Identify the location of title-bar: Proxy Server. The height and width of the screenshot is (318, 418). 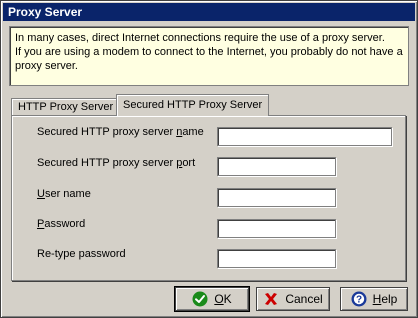
(209, 12).